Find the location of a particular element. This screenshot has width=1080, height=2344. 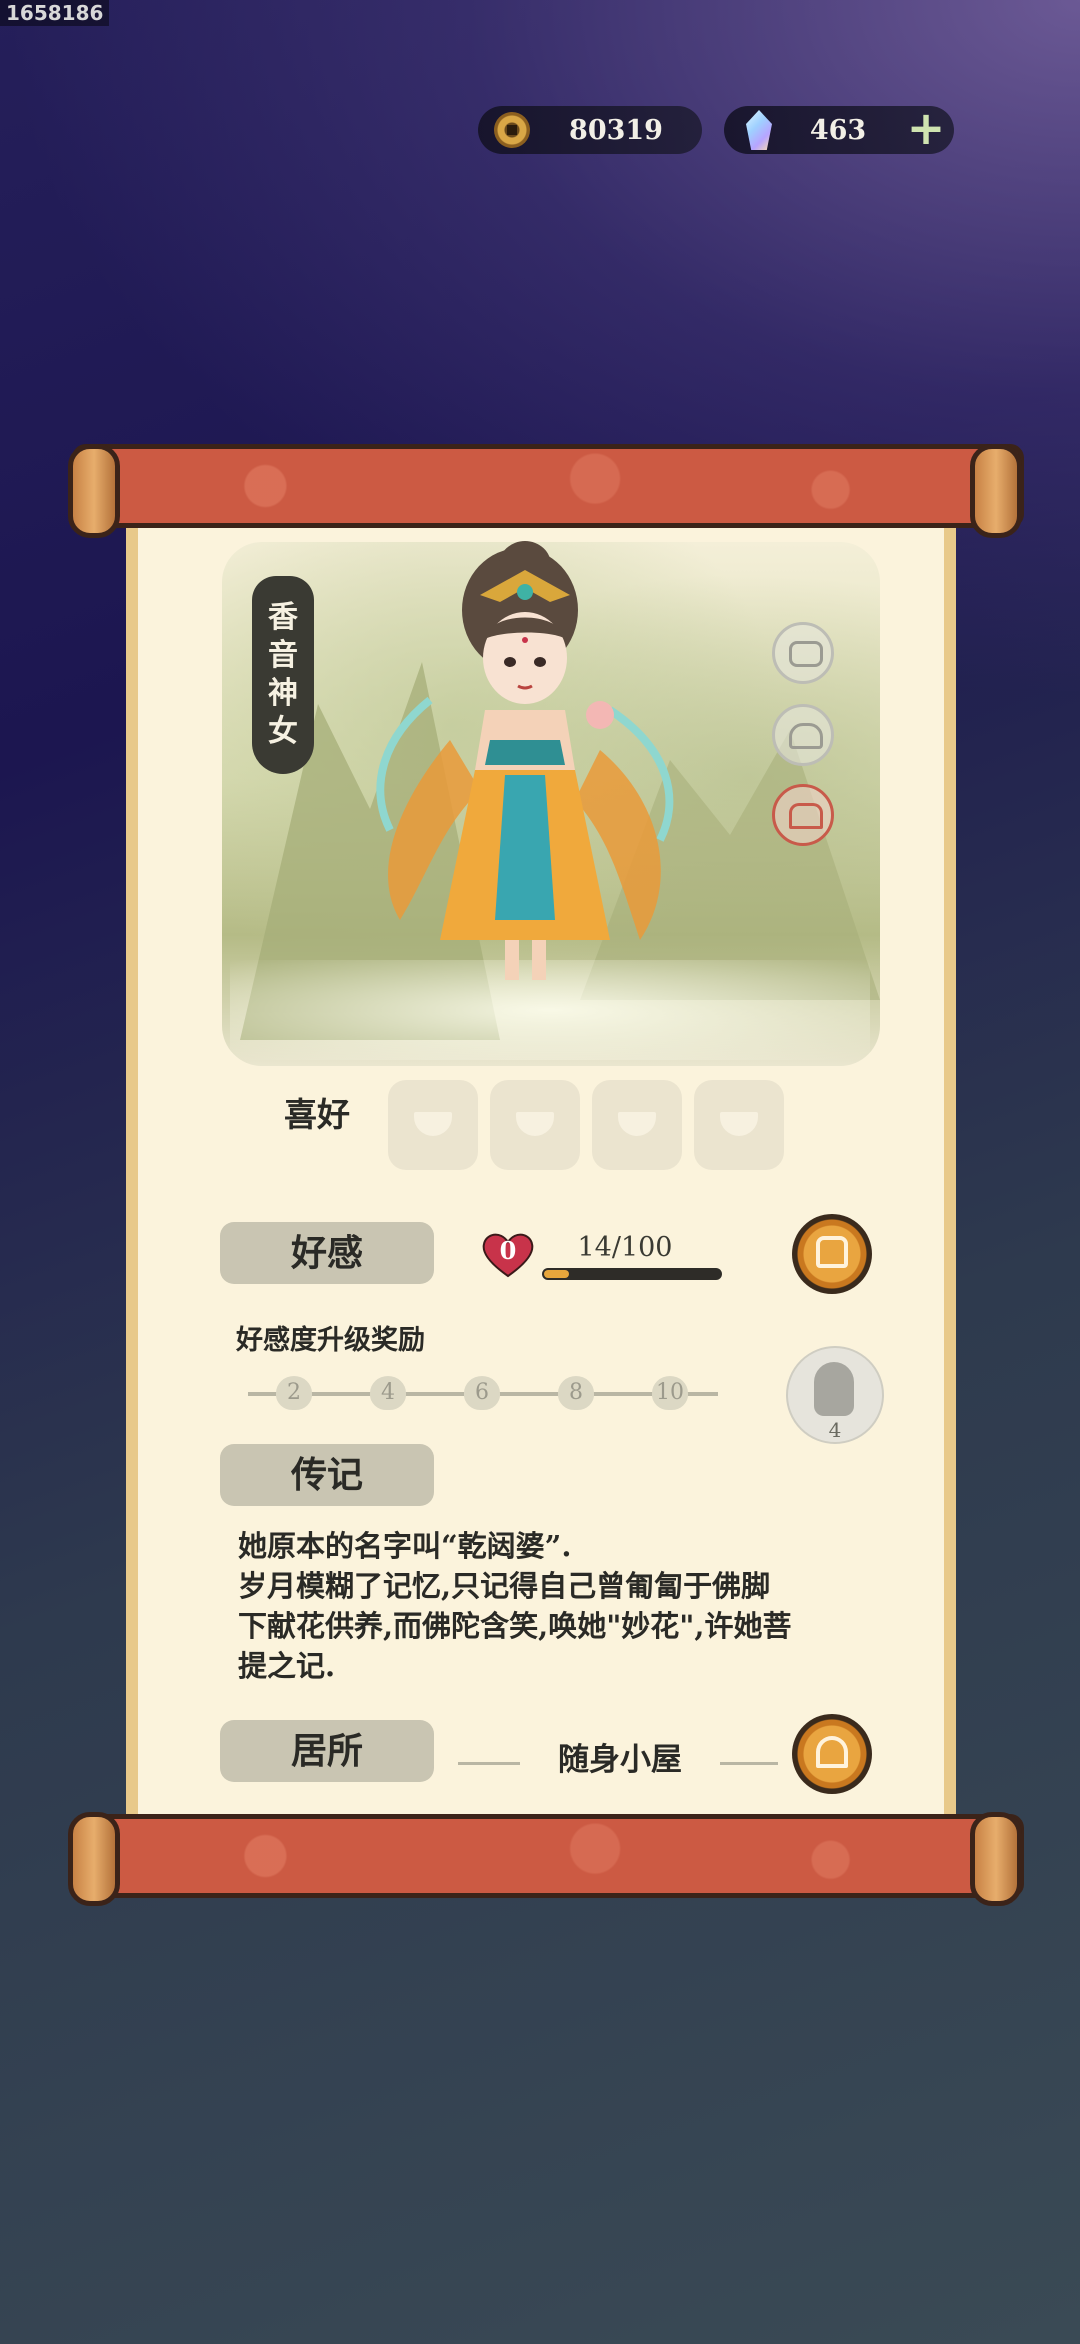

character-portrait is located at coordinates (525, 775).